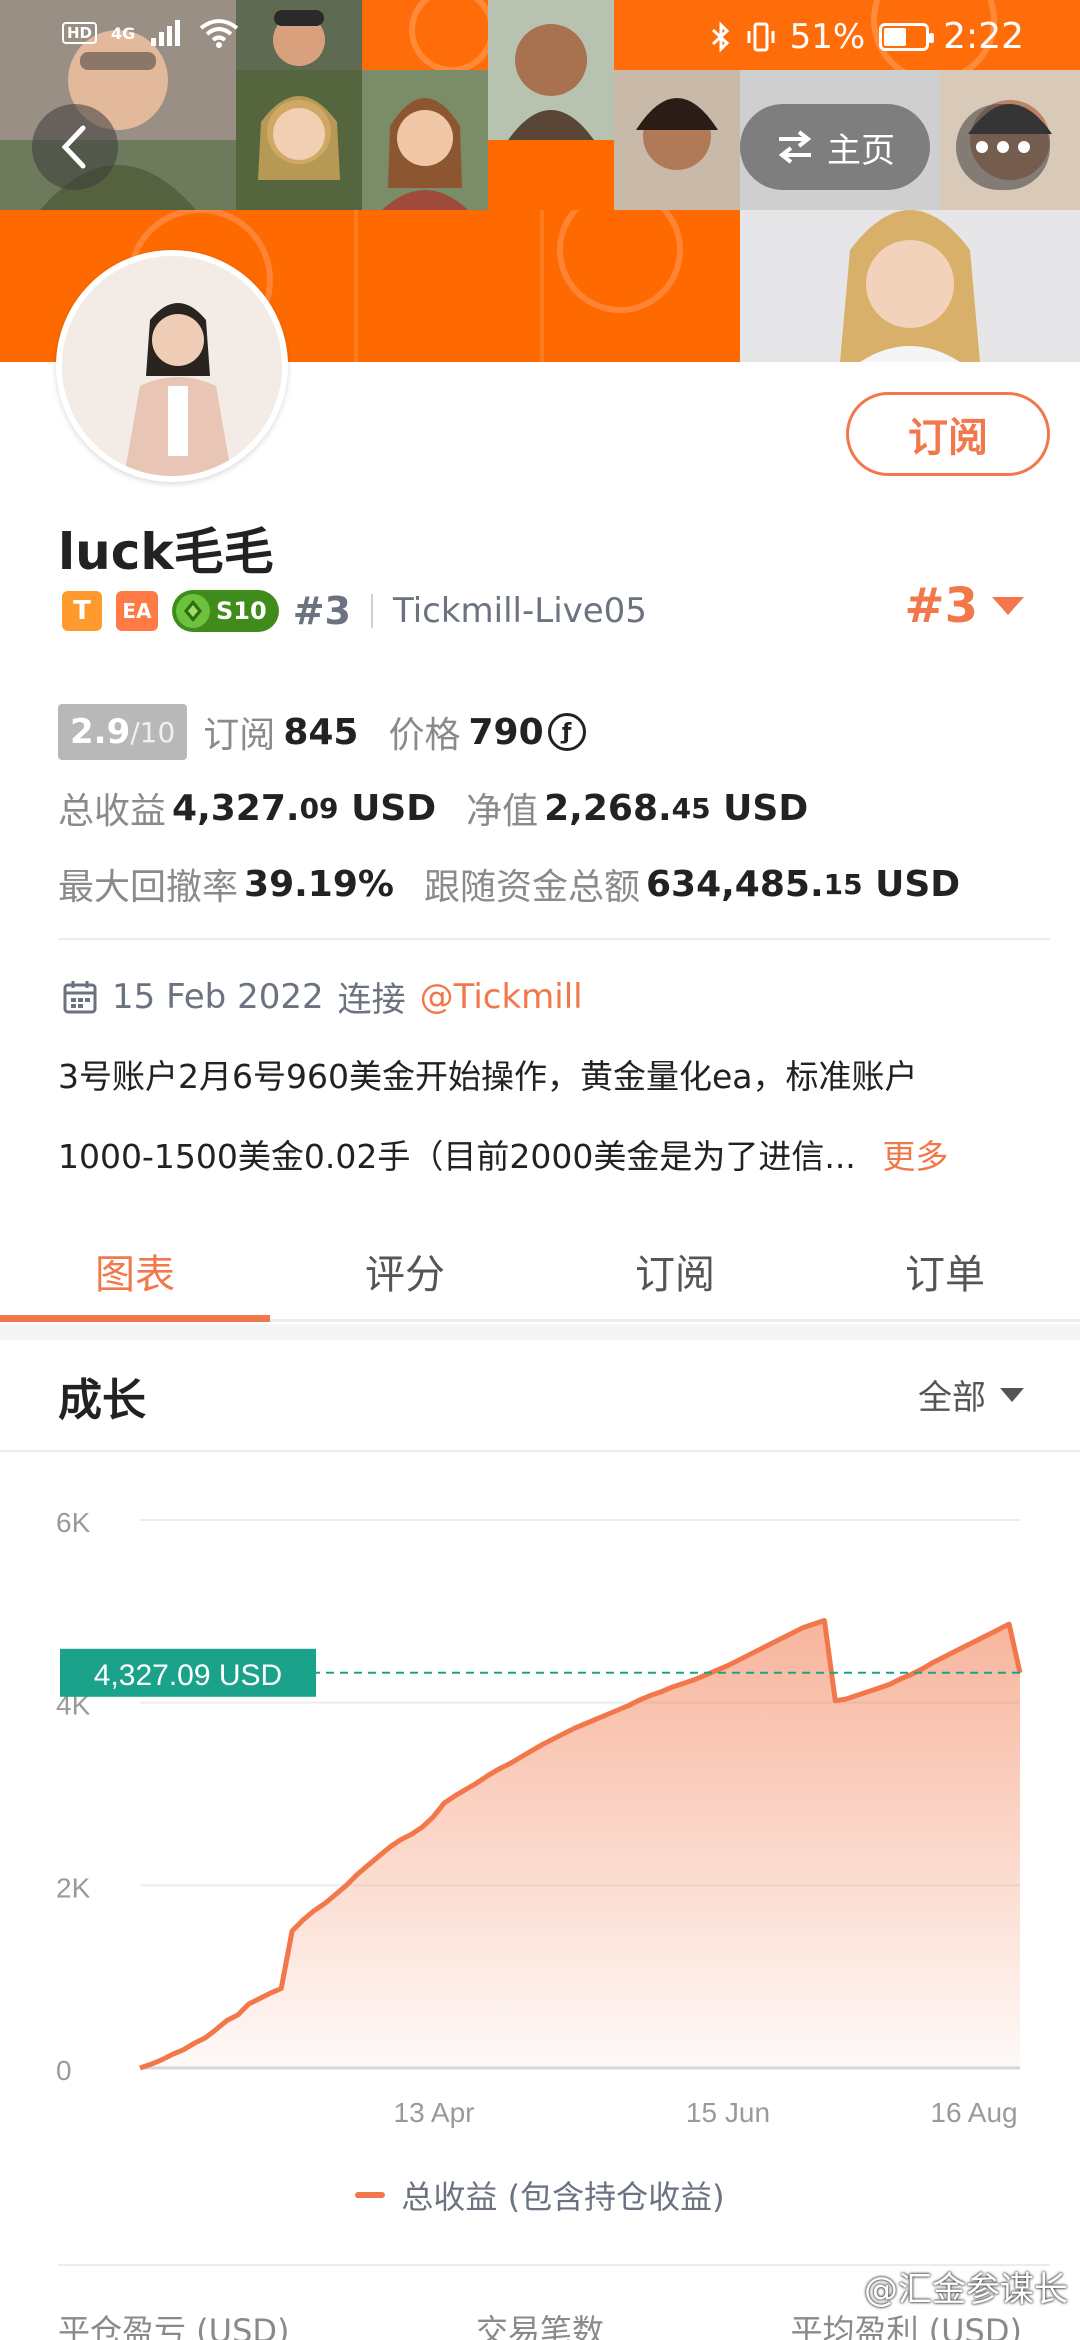  Describe the element at coordinates (540, 37) in the screenshot. I see `status-bar: HD 4G 51% 2:22` at that location.